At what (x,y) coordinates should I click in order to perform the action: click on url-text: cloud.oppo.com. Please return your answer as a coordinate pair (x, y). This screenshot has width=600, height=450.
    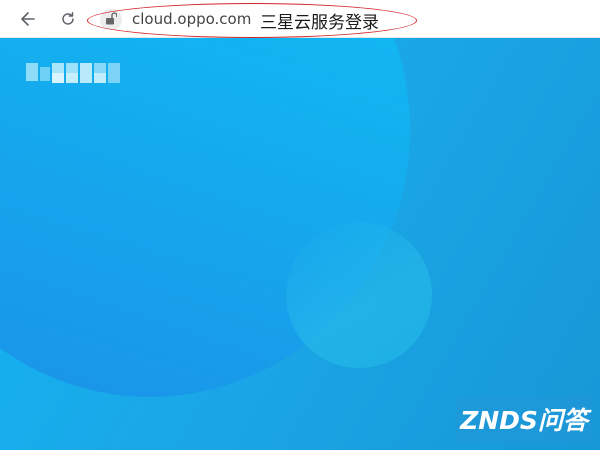
    Looking at the image, I should click on (192, 19).